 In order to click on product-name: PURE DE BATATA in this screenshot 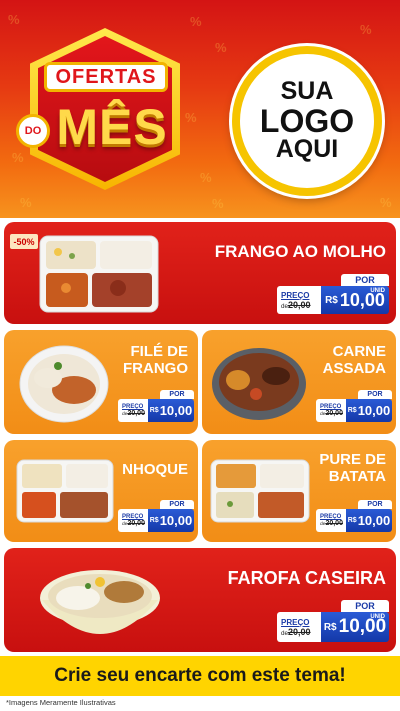, I will do `click(352, 468)`.